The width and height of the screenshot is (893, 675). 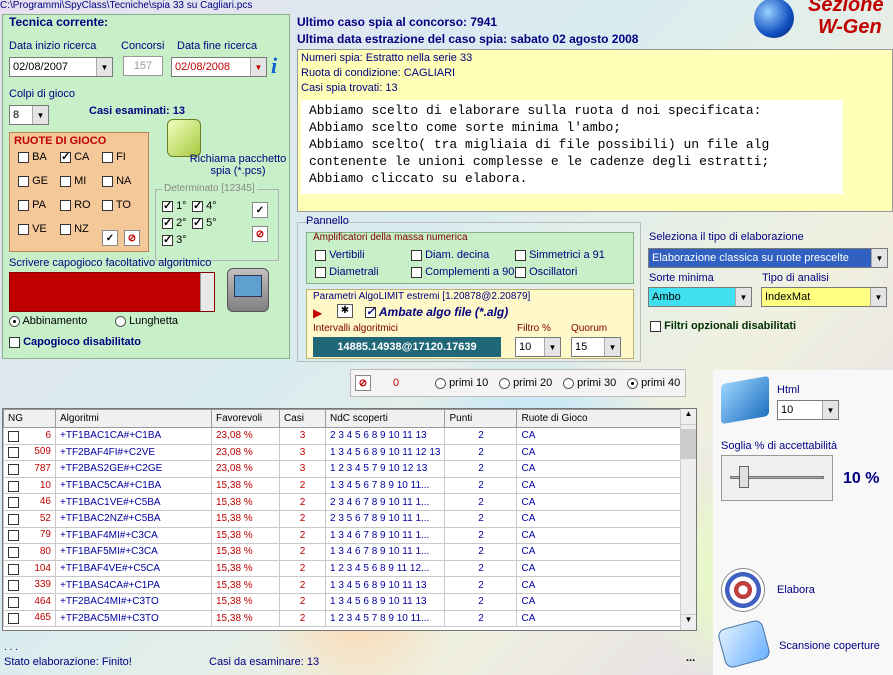 What do you see at coordinates (829, 646) in the screenshot?
I see `scansione-button: Scansione coperture` at bounding box center [829, 646].